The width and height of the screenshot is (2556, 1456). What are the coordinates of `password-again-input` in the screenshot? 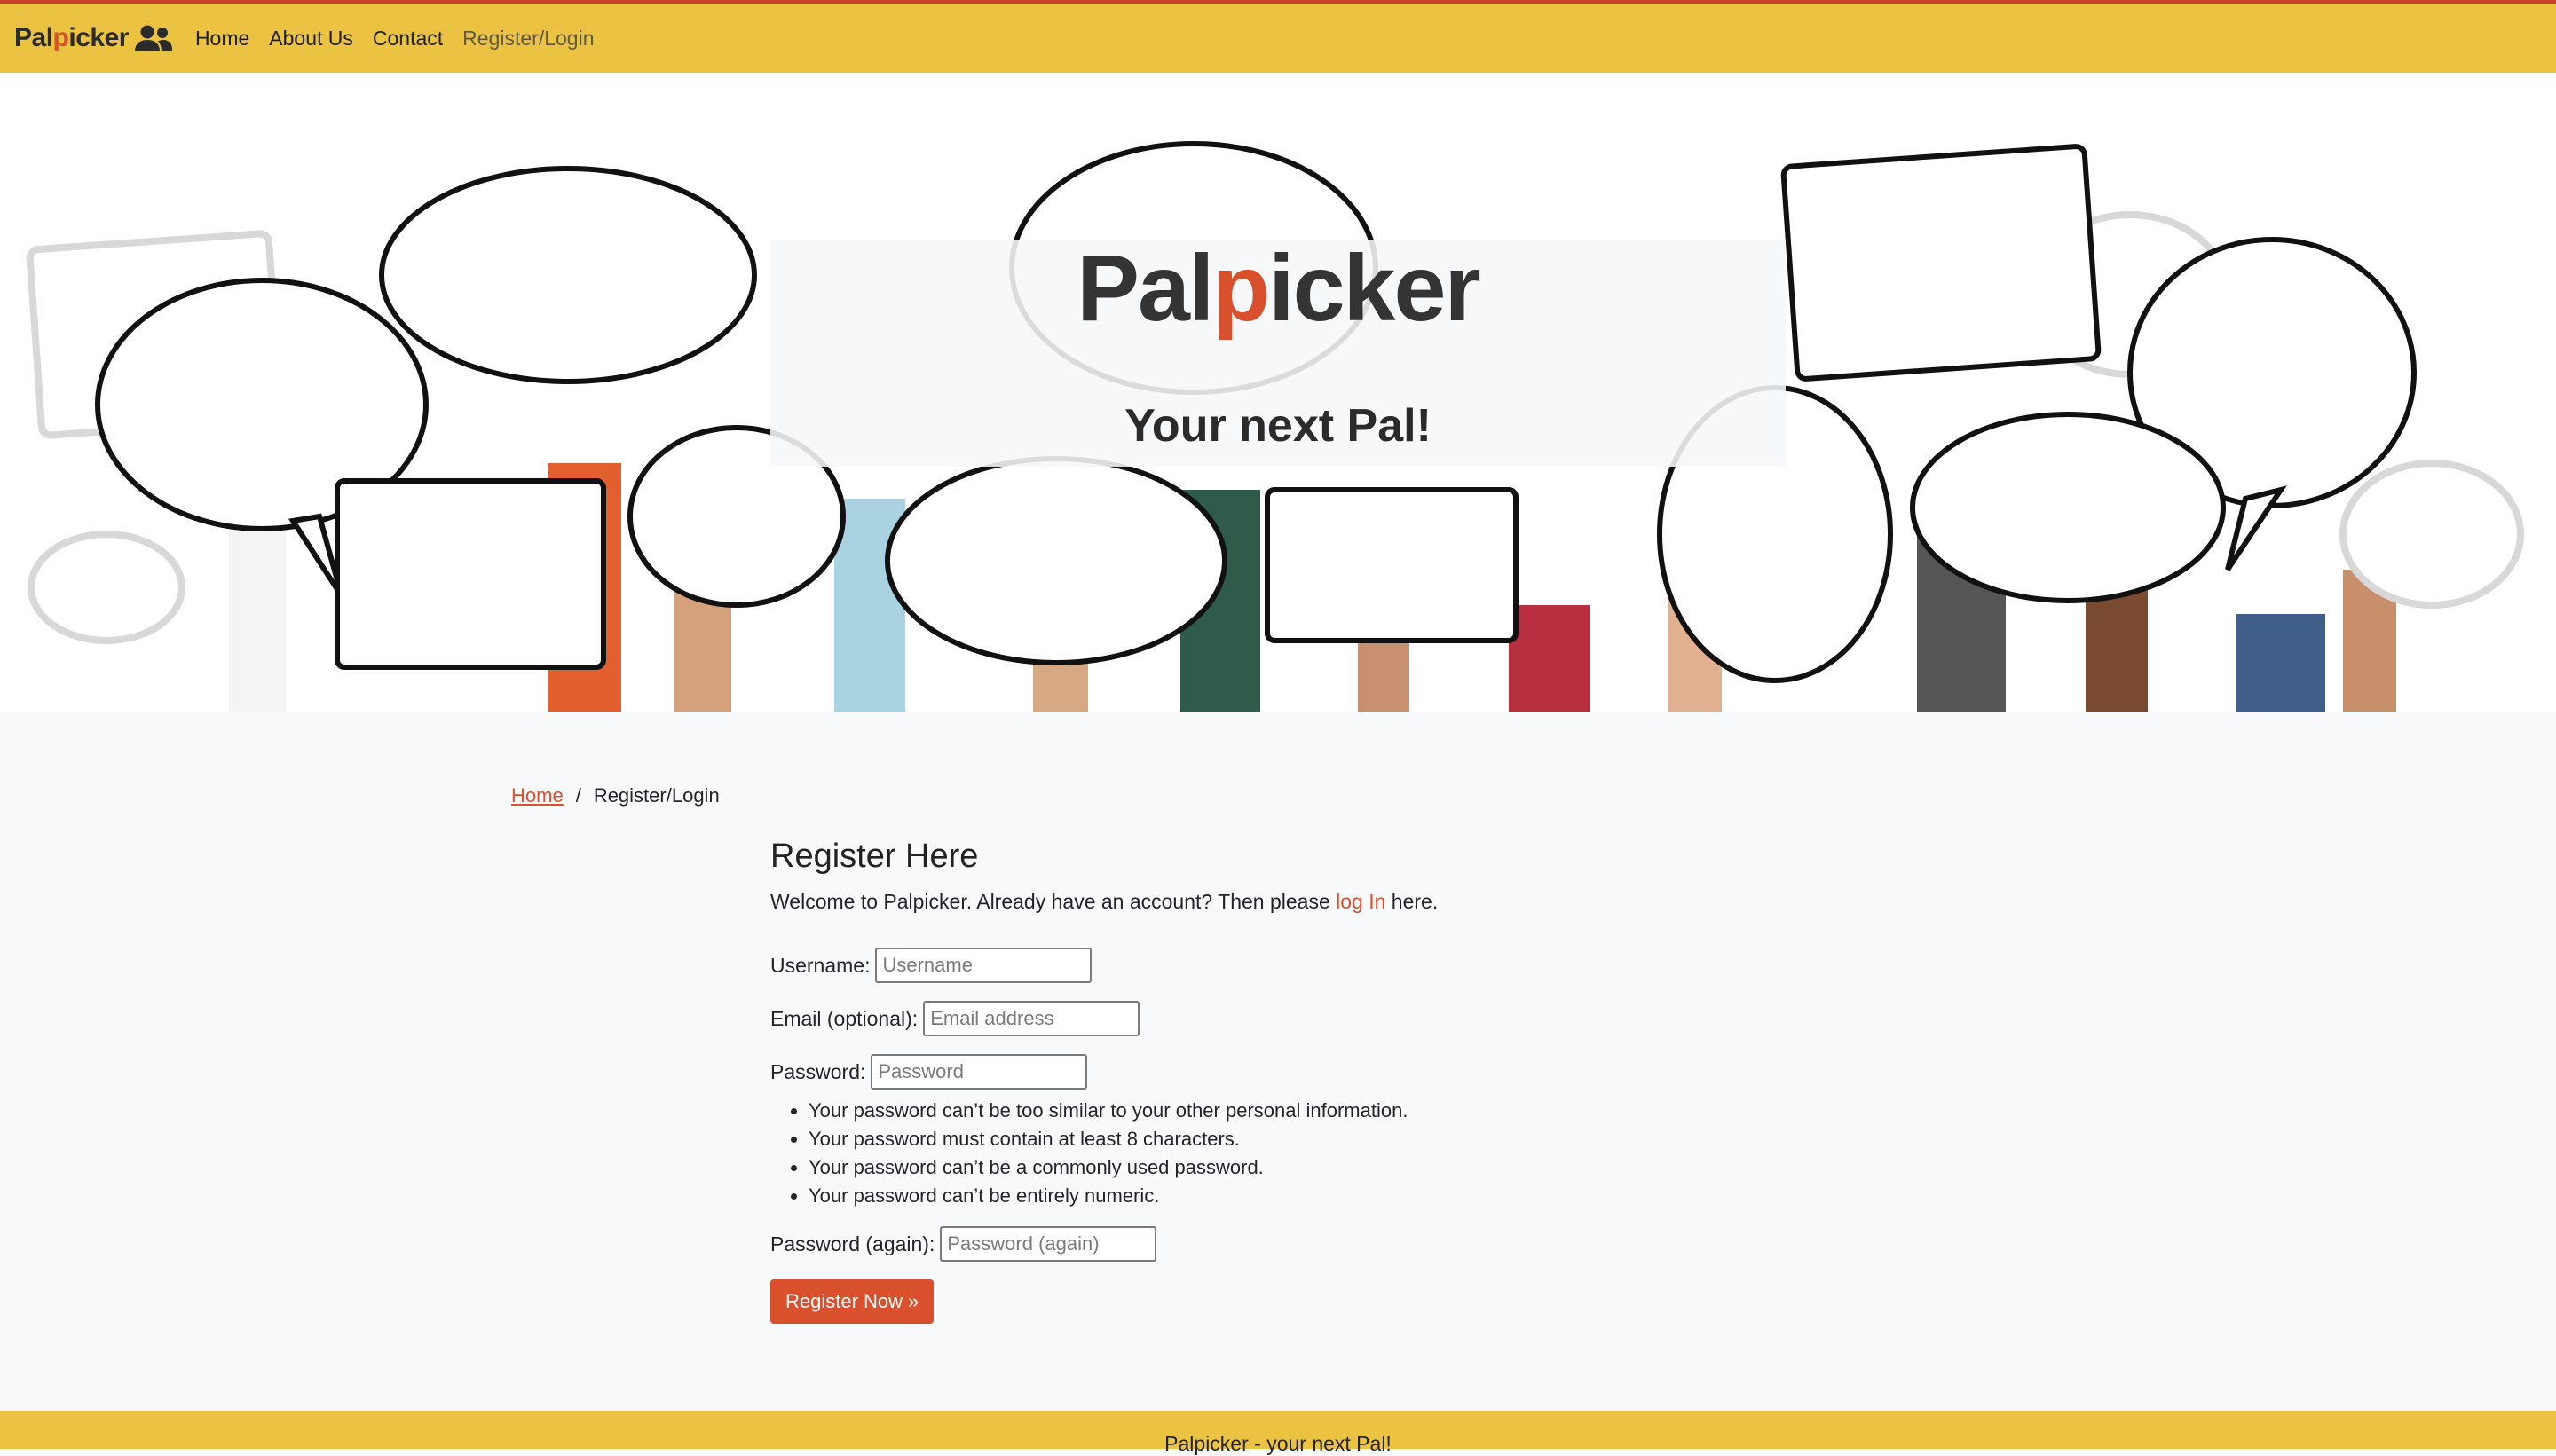 It's located at (1048, 1244).